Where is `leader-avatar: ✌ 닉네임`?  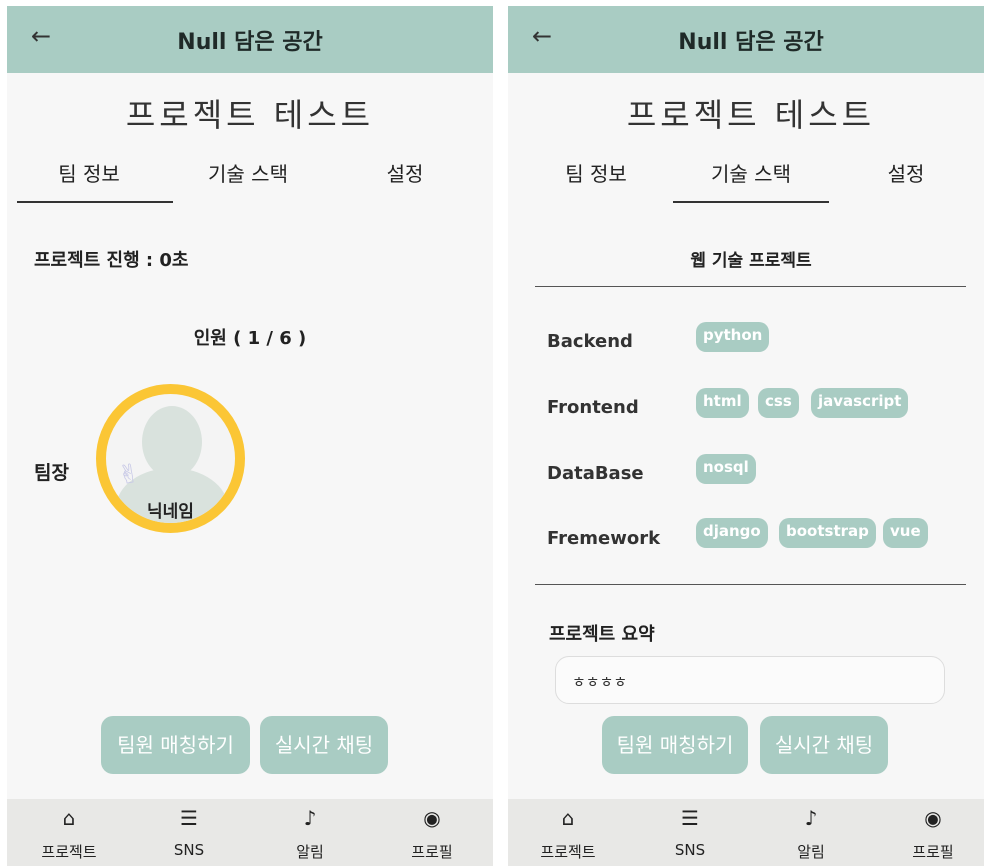 leader-avatar: ✌ 닉네임 is located at coordinates (170, 458).